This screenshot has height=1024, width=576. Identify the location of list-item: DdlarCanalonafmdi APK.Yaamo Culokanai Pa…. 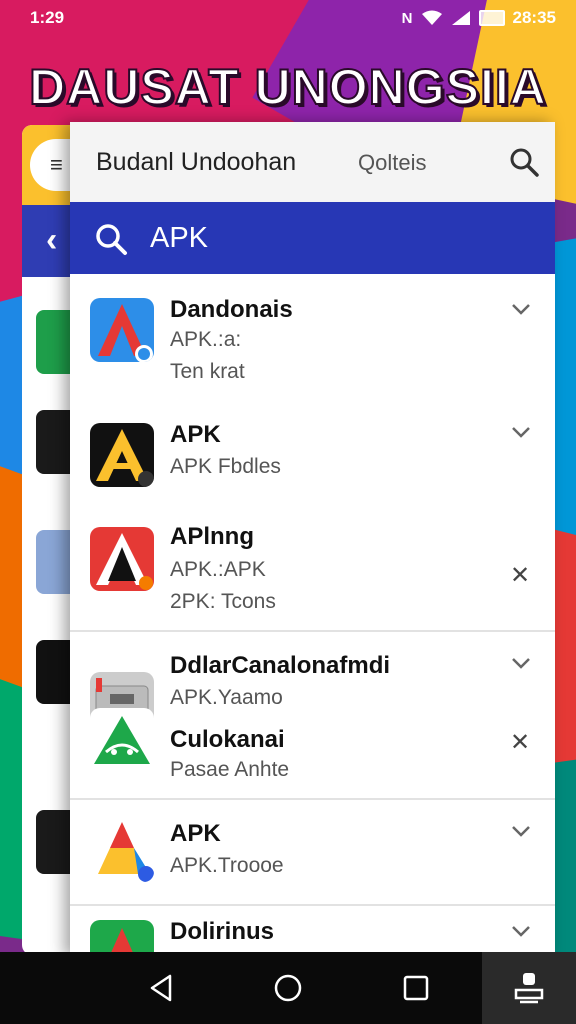
(312, 716).